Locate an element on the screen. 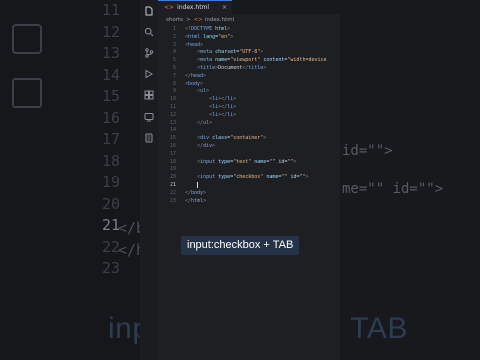 The height and width of the screenshot is (360, 480). shortcut-caption: input:checkbox + TAB is located at coordinates (240, 245).